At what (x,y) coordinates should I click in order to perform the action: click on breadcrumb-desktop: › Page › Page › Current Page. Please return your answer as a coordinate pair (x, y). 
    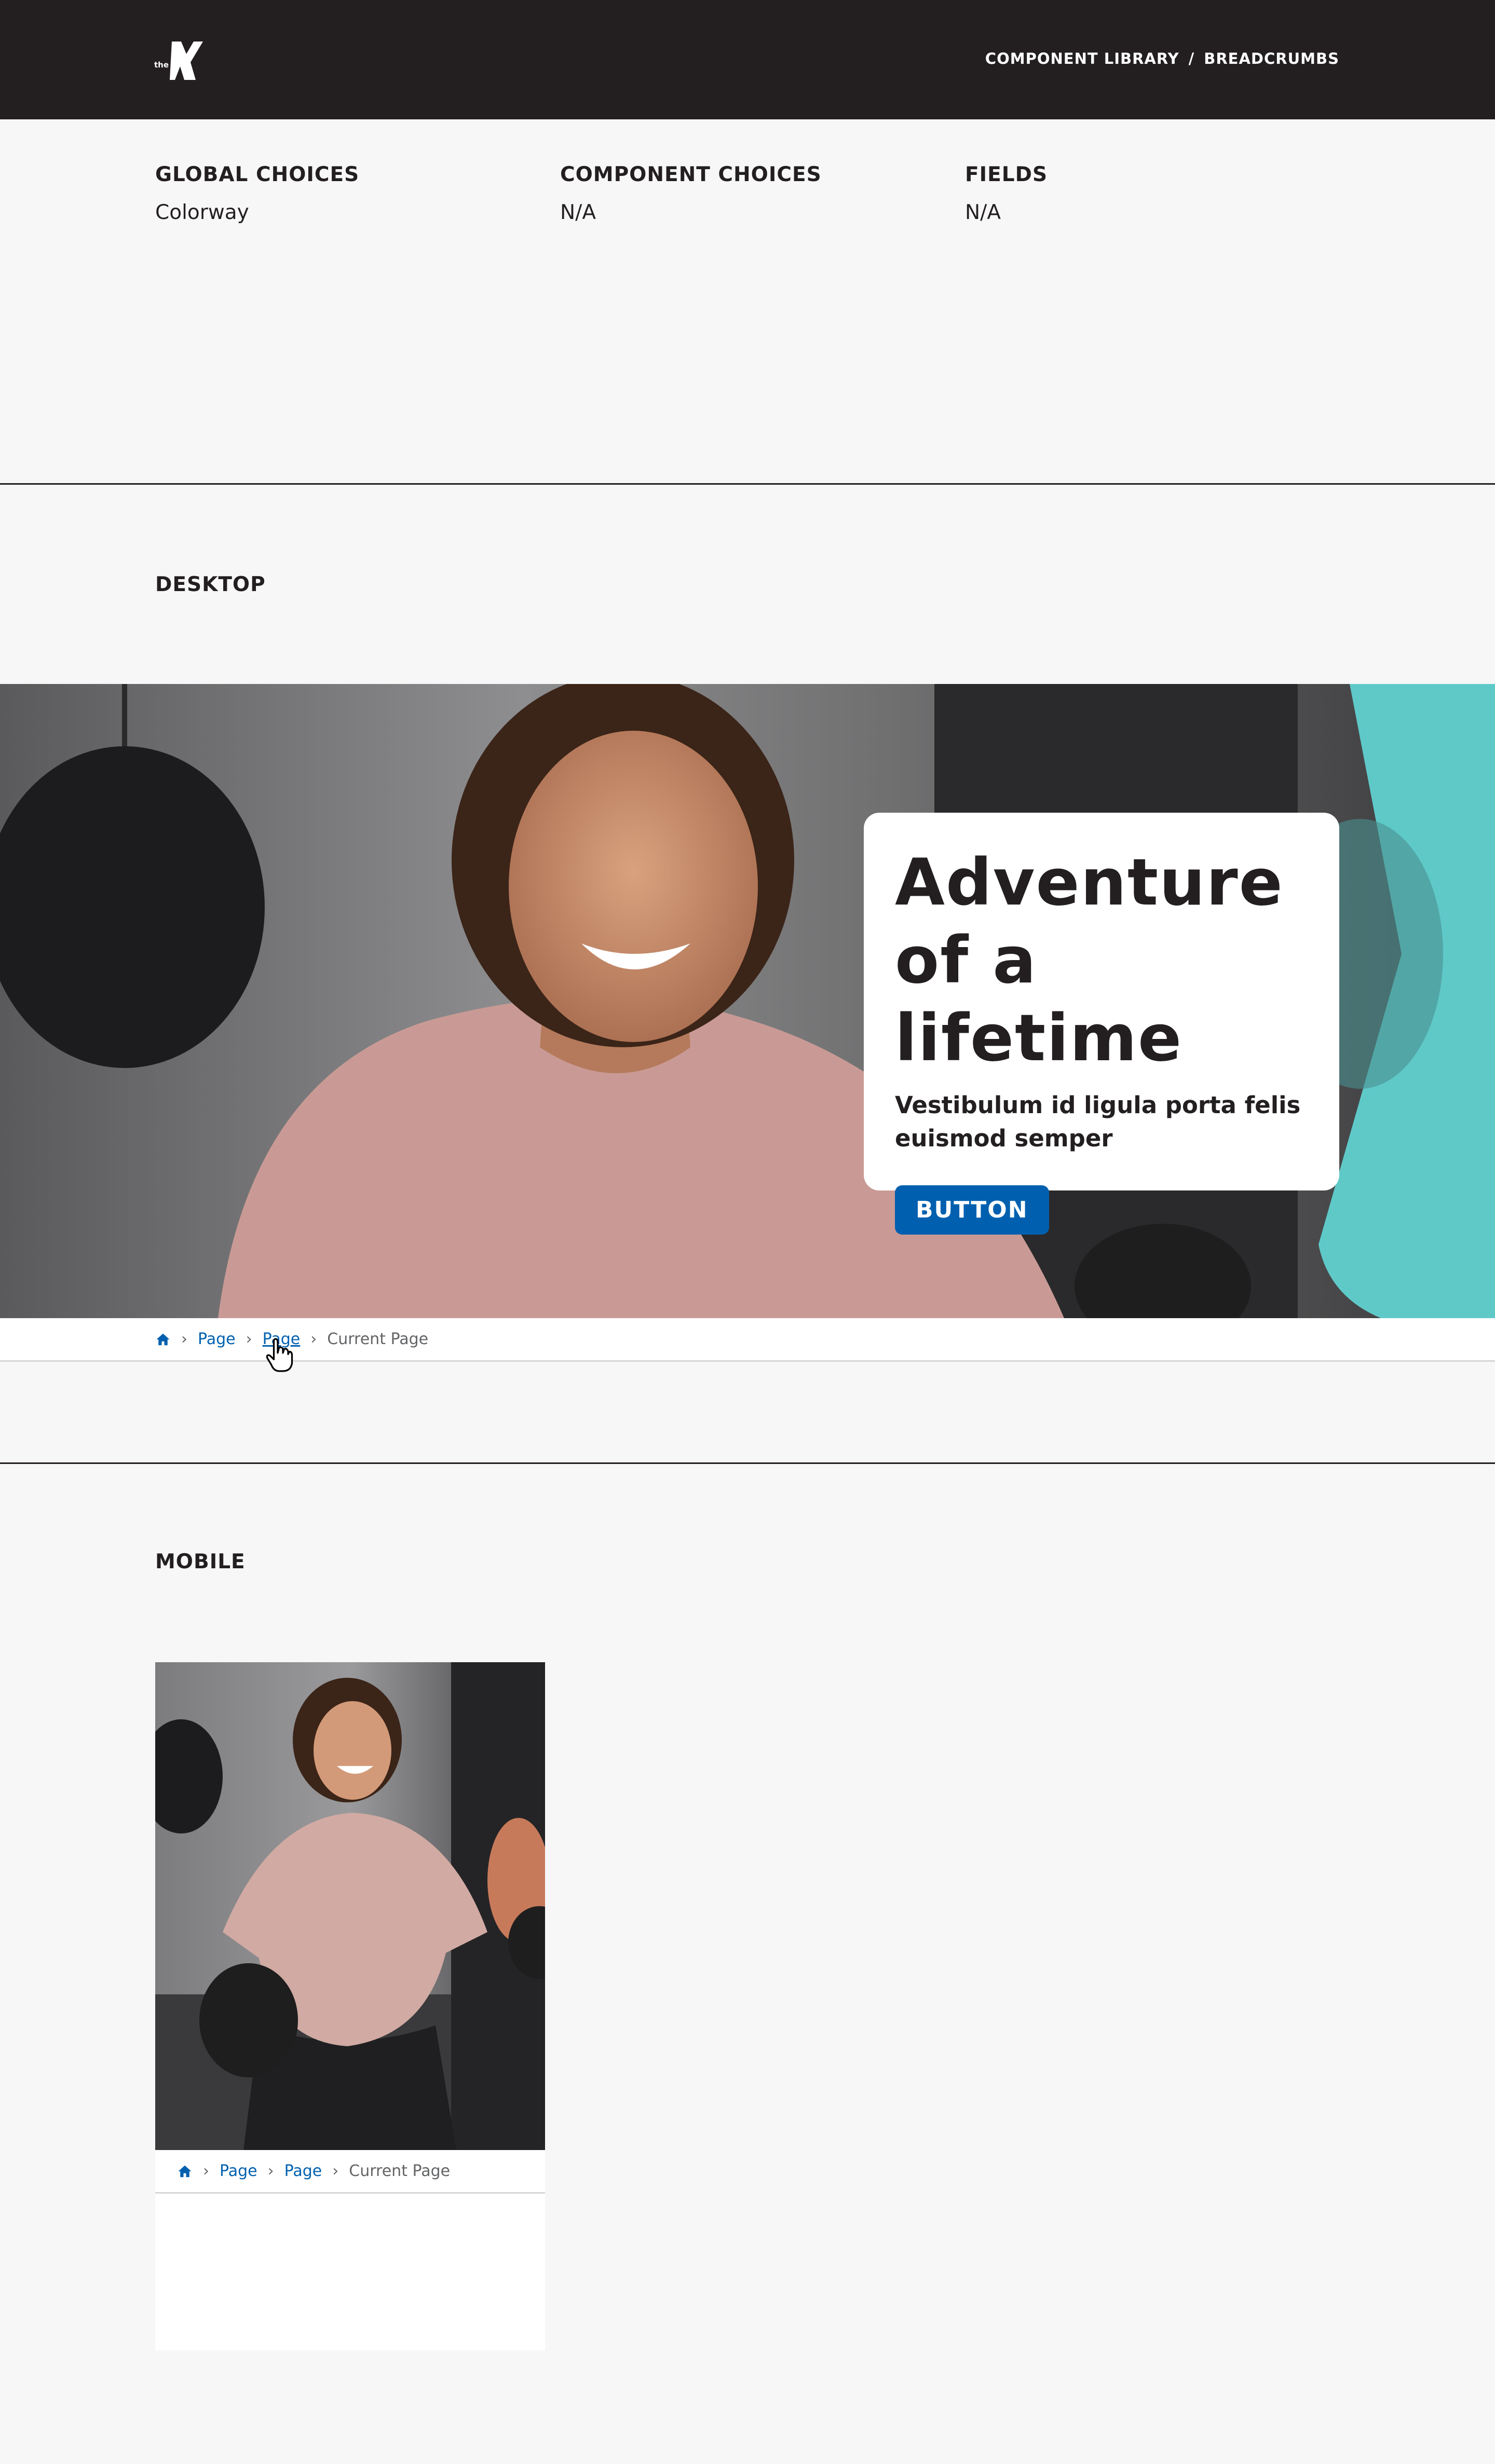
    Looking at the image, I should click on (747, 1340).